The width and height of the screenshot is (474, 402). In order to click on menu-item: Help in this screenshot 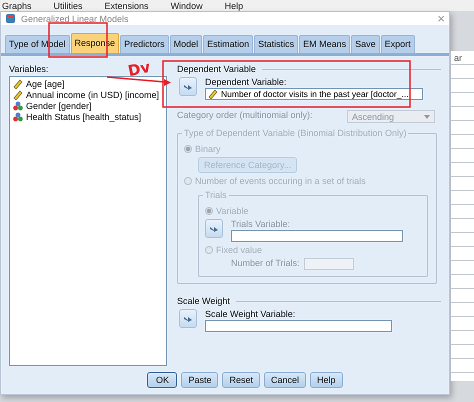, I will do `click(234, 5)`.